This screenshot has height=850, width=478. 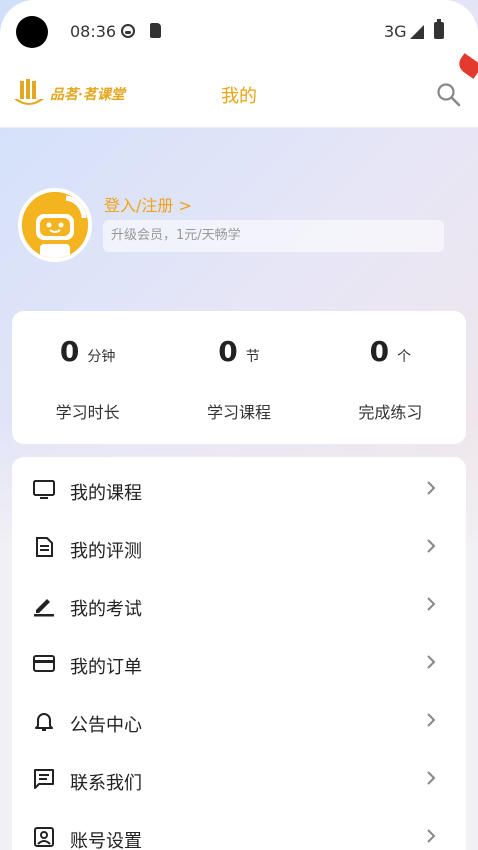 I want to click on battery-icon, so click(x=439, y=29).